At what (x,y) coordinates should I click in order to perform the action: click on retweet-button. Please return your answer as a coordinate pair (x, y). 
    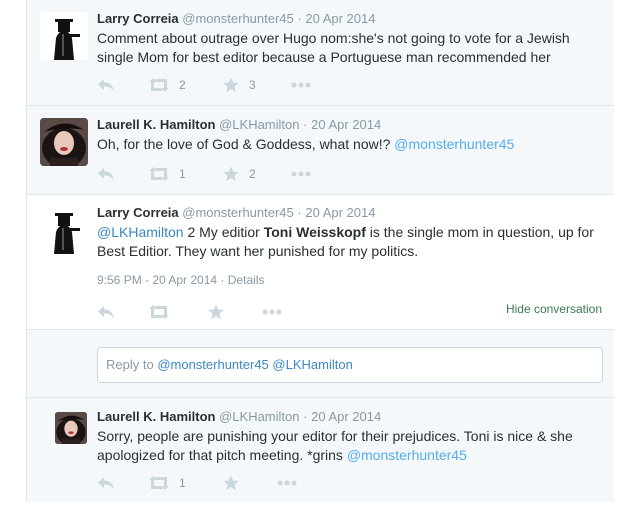
    Looking at the image, I should click on (159, 312).